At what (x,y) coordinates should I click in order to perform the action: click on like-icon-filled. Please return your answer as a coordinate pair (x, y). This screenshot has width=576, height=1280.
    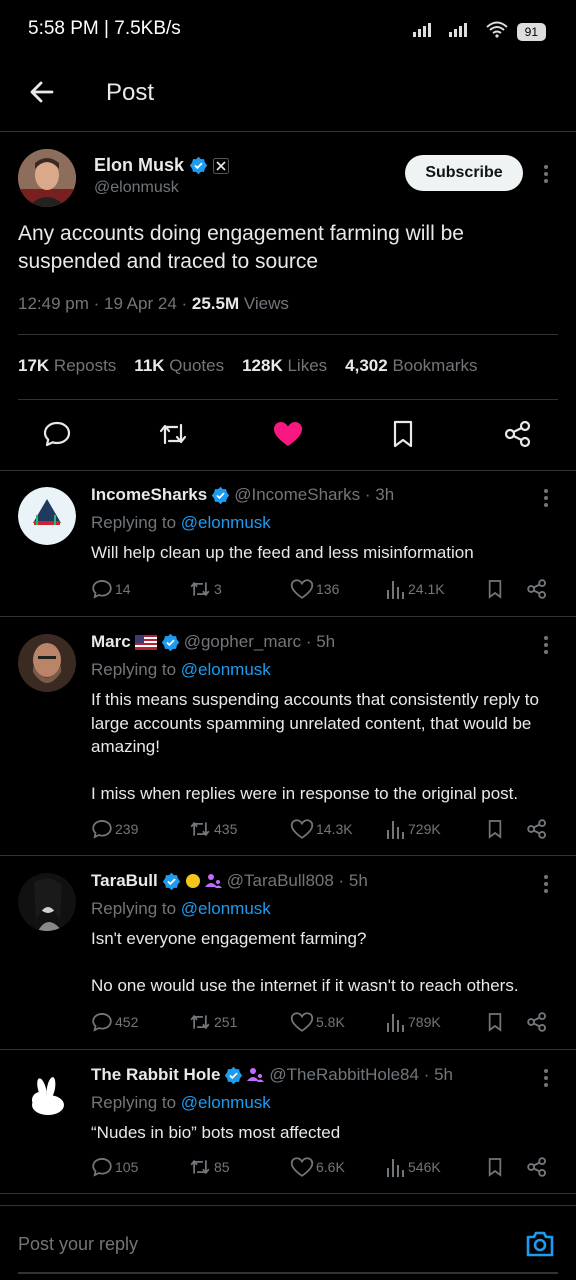
    Looking at the image, I should click on (288, 435).